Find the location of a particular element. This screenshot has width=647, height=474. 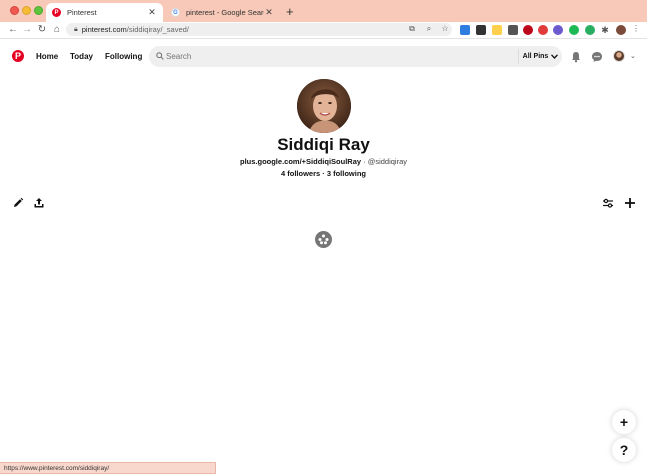

back-icon: ← is located at coordinates (13, 30).